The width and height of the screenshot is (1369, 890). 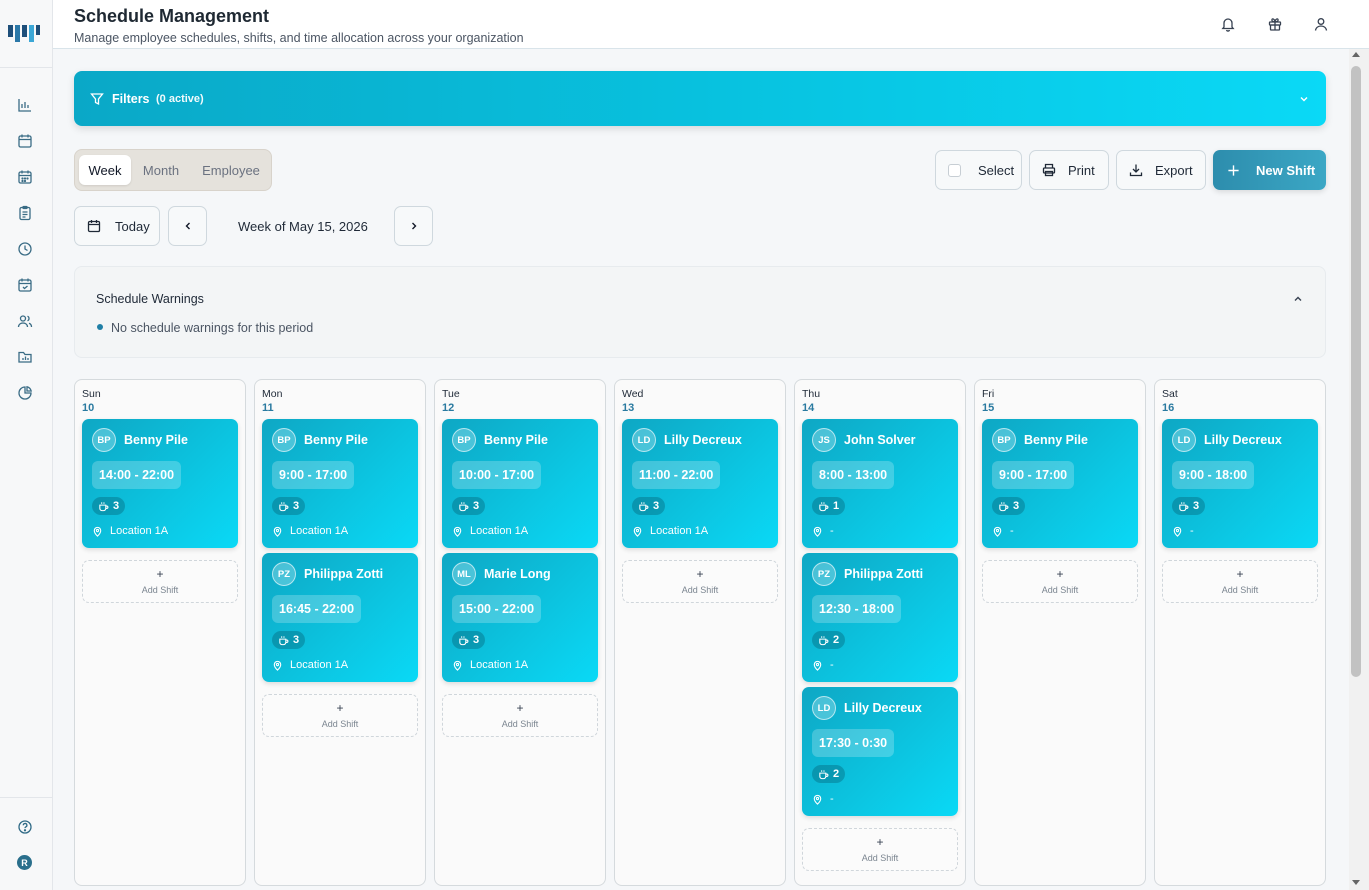 What do you see at coordinates (497, 609) in the screenshot?
I see `shift-time: 15:00 - 22:00` at bounding box center [497, 609].